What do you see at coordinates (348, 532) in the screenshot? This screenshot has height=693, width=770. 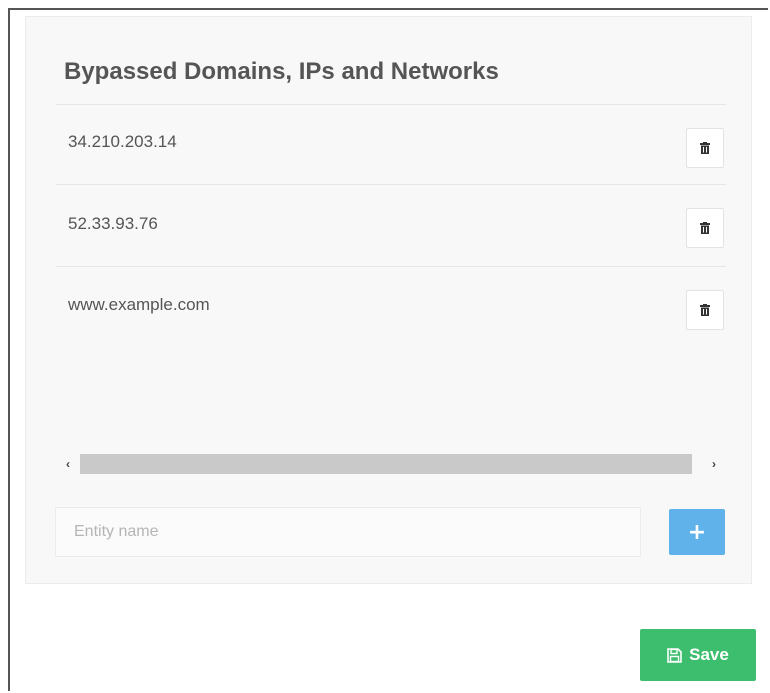 I see `entity-name-input` at bounding box center [348, 532].